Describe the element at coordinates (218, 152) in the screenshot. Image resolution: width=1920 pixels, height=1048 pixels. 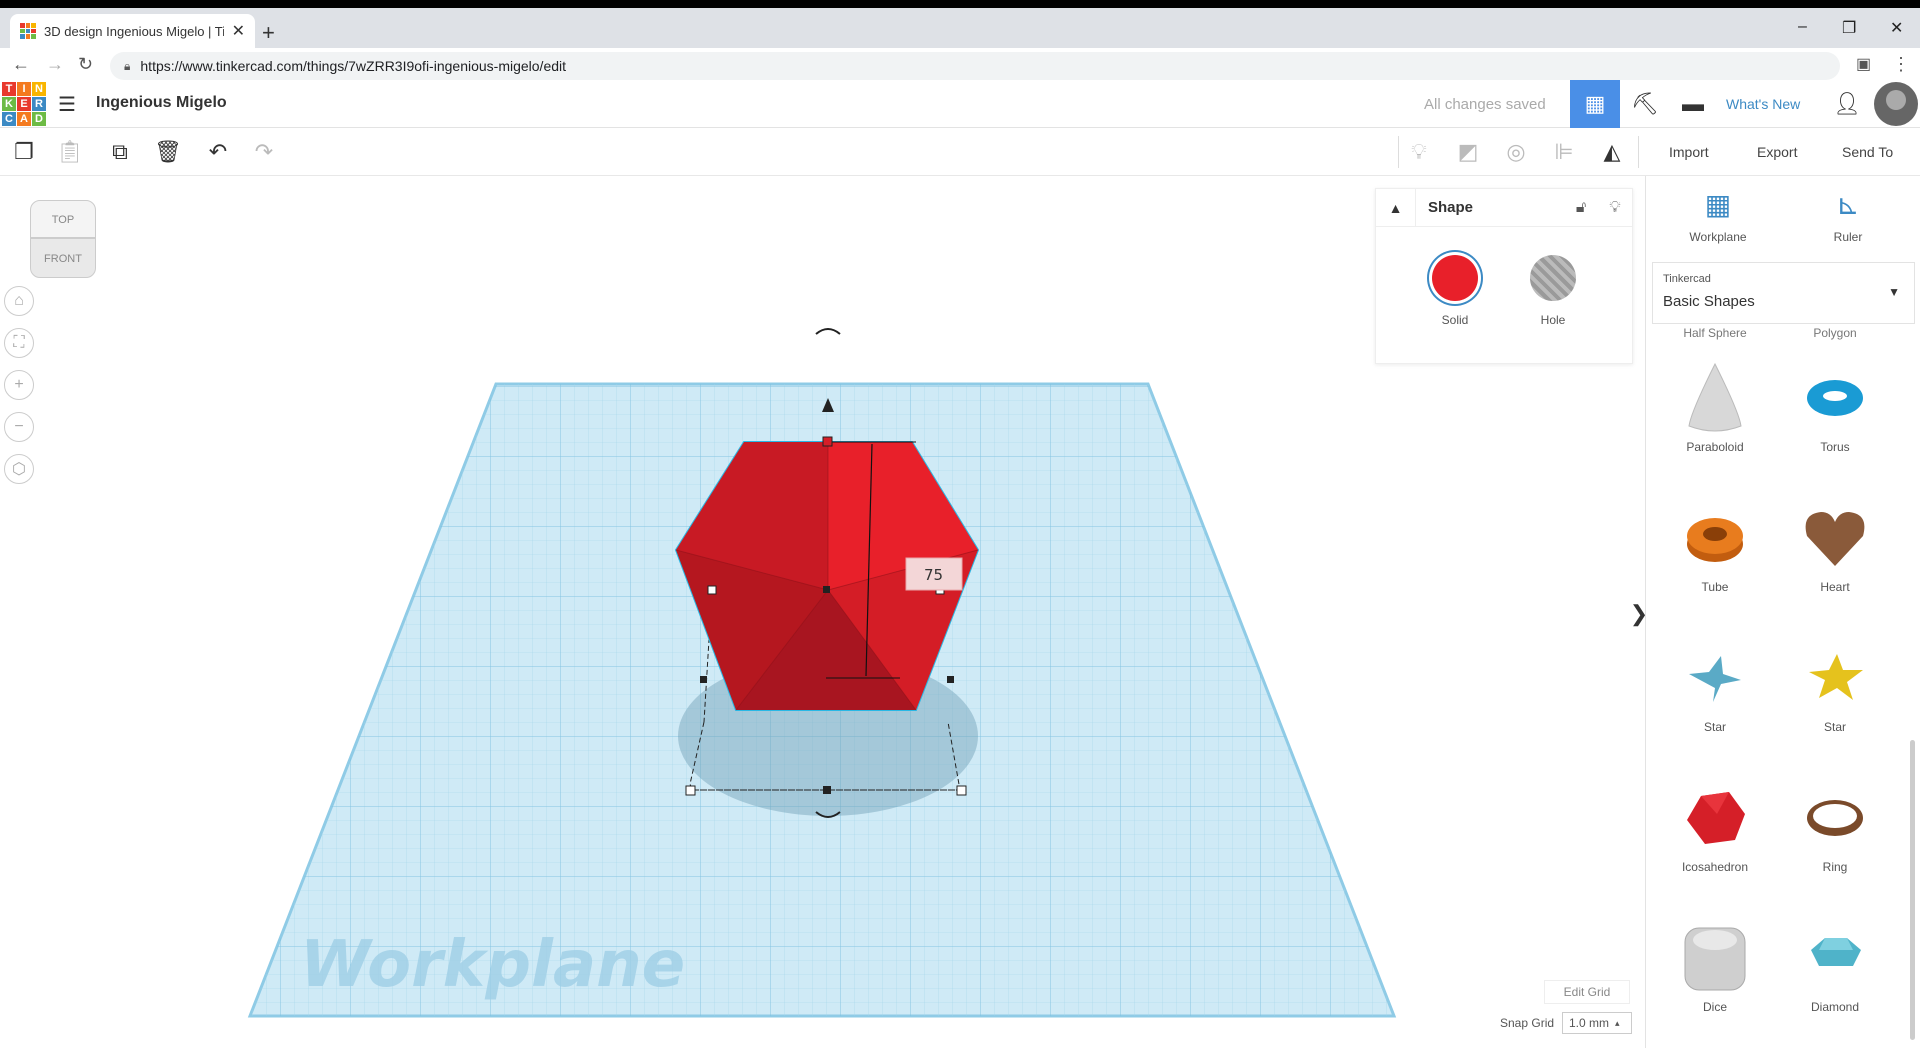
I see `undo-icon: ↶` at that location.